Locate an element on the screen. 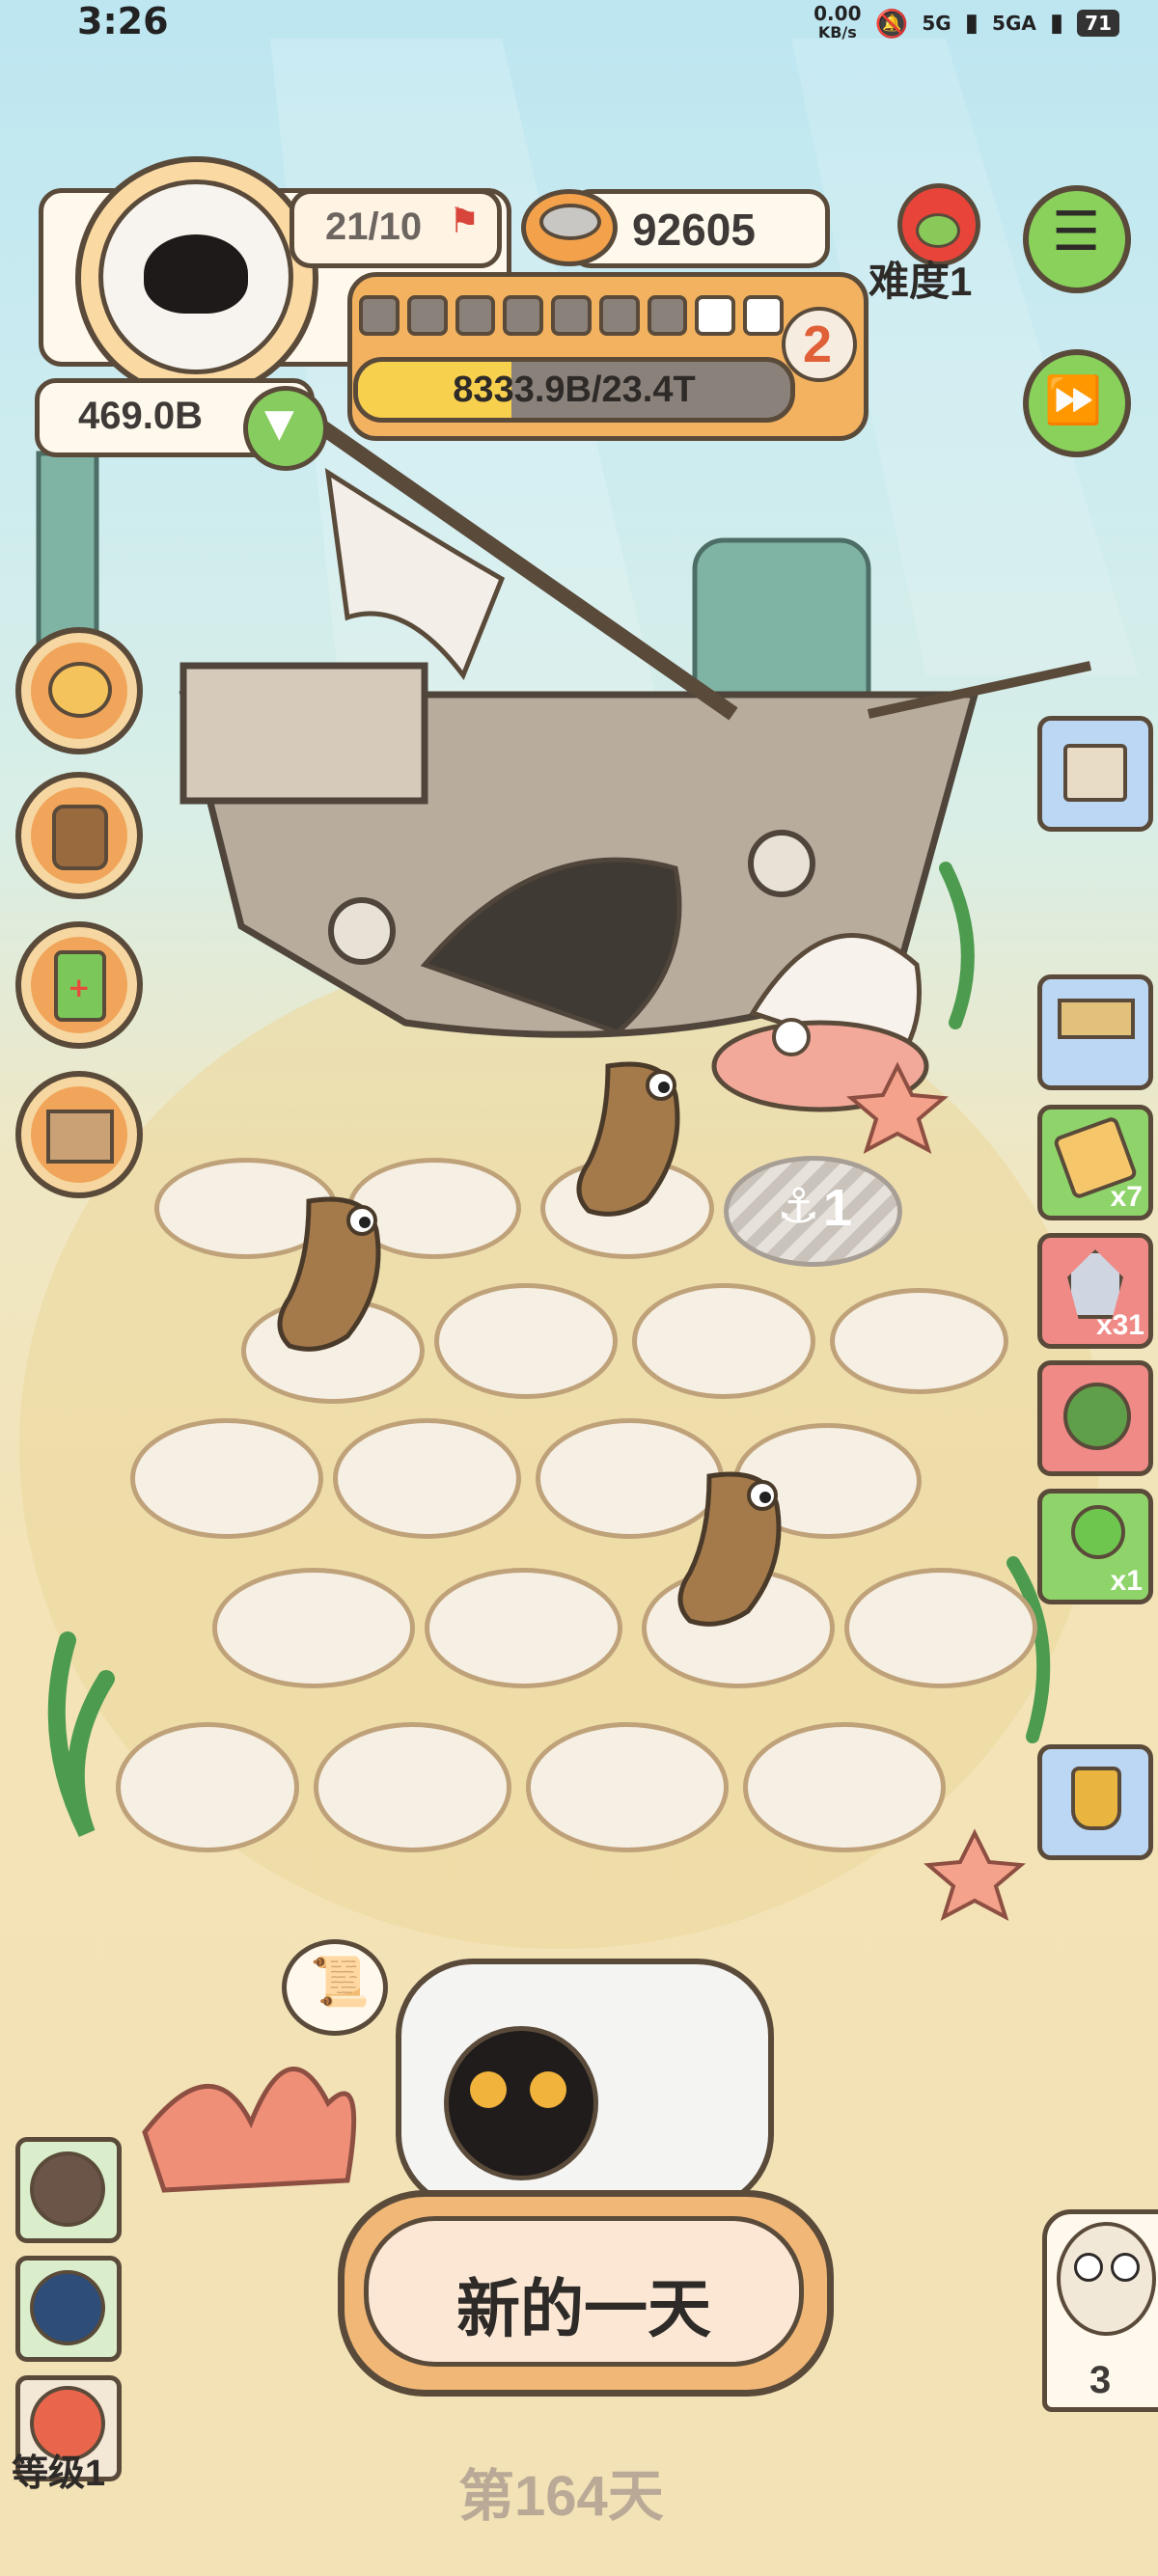 This screenshot has height=2576, width=1158. progress-text: 8333.9B/23.4T is located at coordinates (574, 390).